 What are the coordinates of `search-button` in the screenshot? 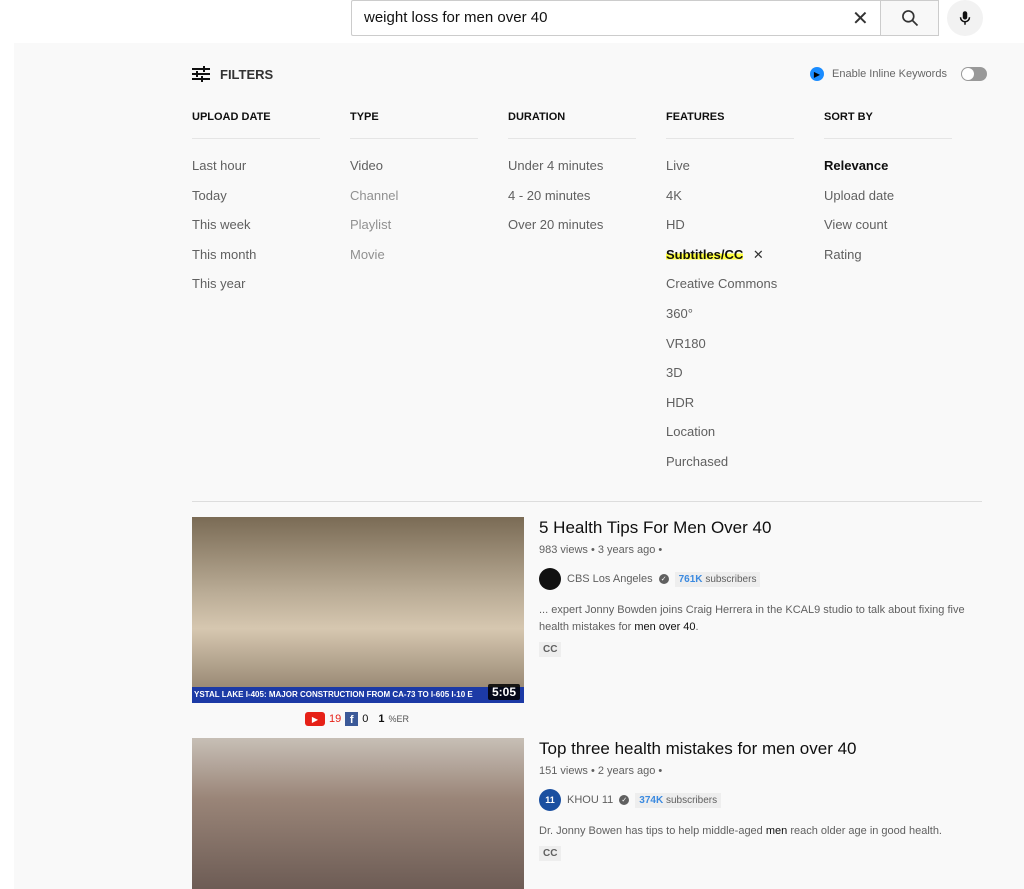 It's located at (909, 18).